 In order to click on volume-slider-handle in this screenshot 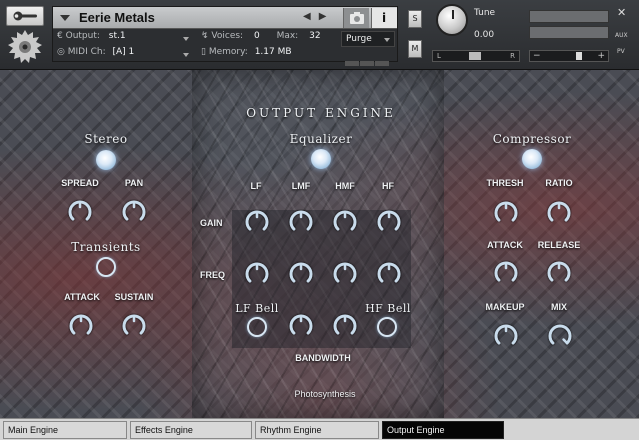, I will do `click(579, 56)`.